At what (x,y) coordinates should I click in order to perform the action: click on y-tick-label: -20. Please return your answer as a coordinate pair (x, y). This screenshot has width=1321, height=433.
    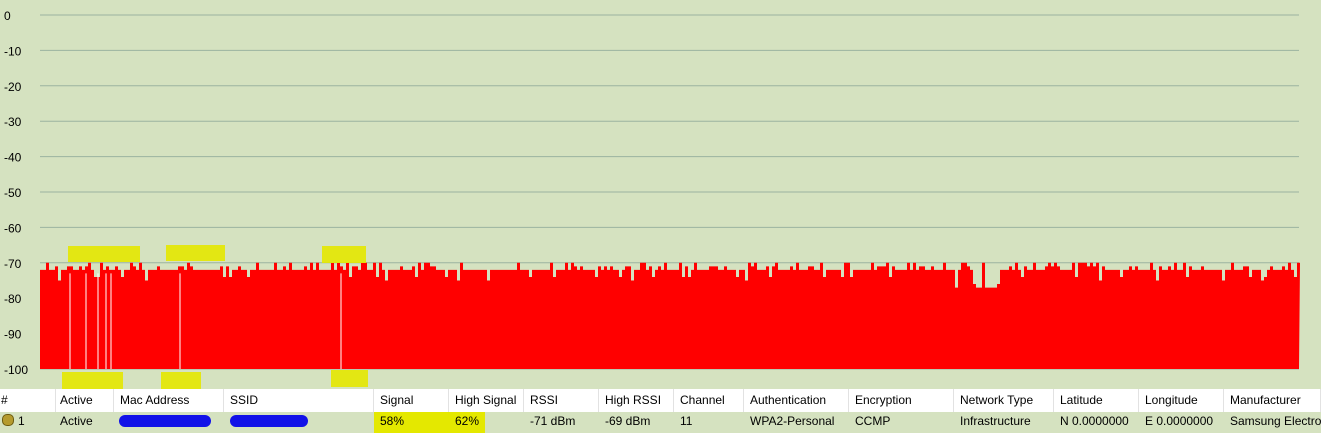
    Looking at the image, I should click on (13, 87).